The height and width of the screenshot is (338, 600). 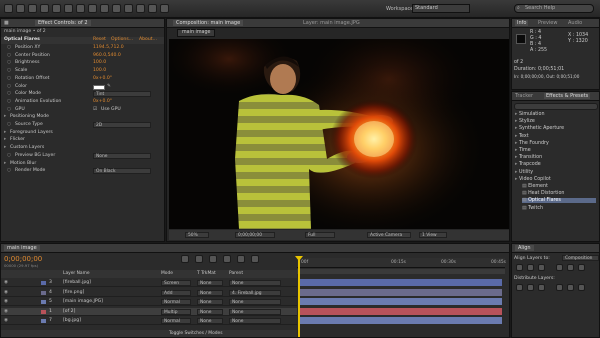 I want to click on effect-reset-link: Reset, so click(x=99, y=39).